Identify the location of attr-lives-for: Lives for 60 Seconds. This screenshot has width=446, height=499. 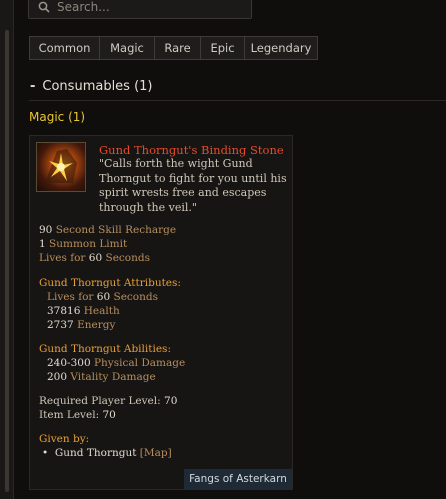
(102, 297).